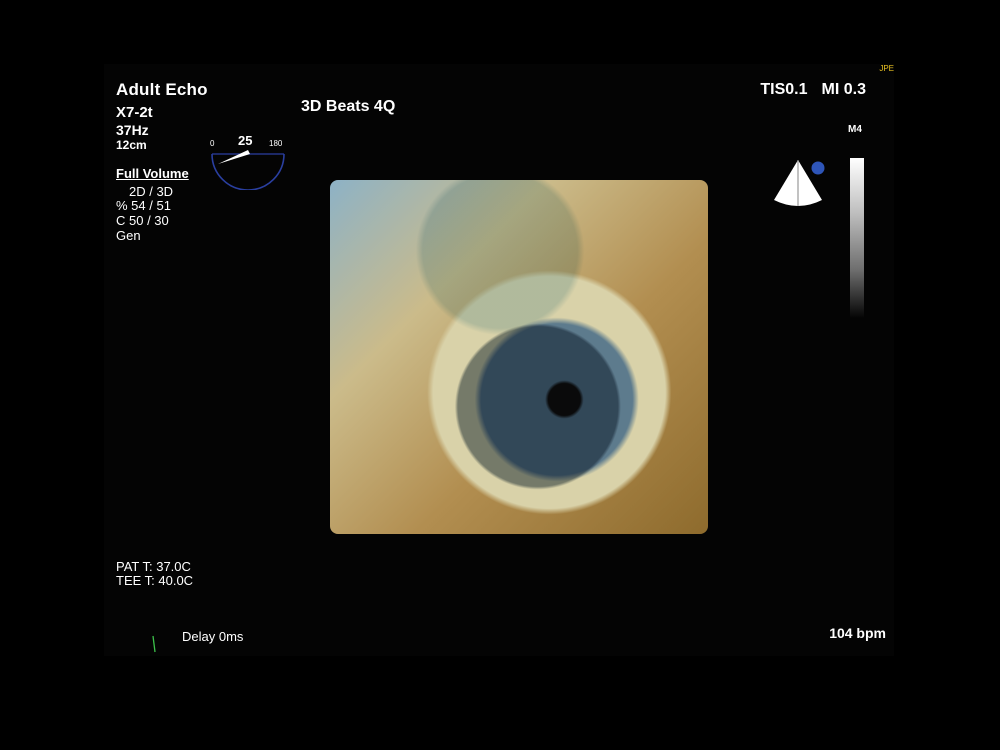 This screenshot has width=1000, height=750. I want to click on acquisition-compression: C 50 / 30, so click(142, 220).